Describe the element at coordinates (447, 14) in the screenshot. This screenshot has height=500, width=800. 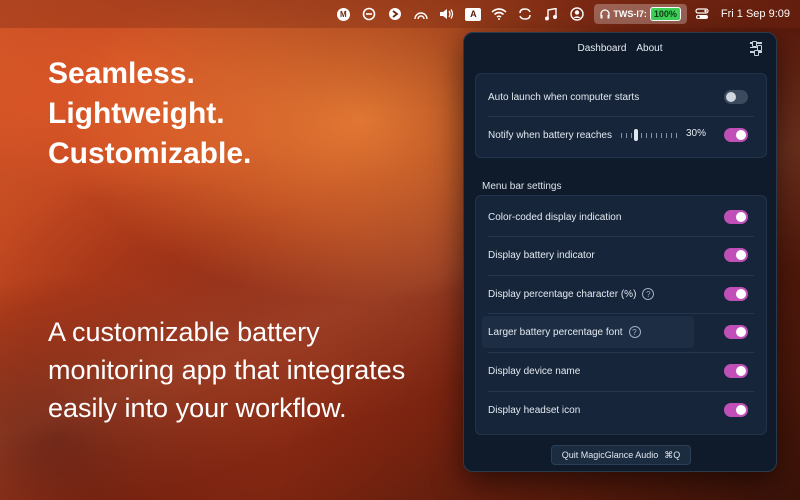
I see `volume-icon` at that location.